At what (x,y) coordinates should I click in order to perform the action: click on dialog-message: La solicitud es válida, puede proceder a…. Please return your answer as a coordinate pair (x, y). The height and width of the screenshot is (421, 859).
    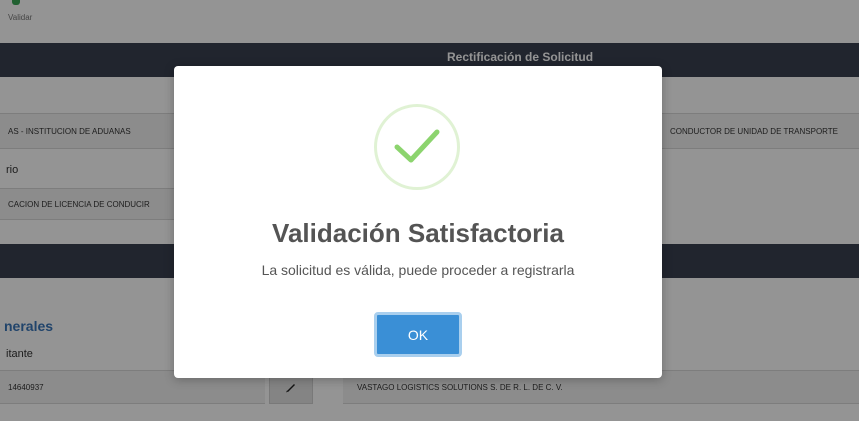
    Looking at the image, I should click on (418, 270).